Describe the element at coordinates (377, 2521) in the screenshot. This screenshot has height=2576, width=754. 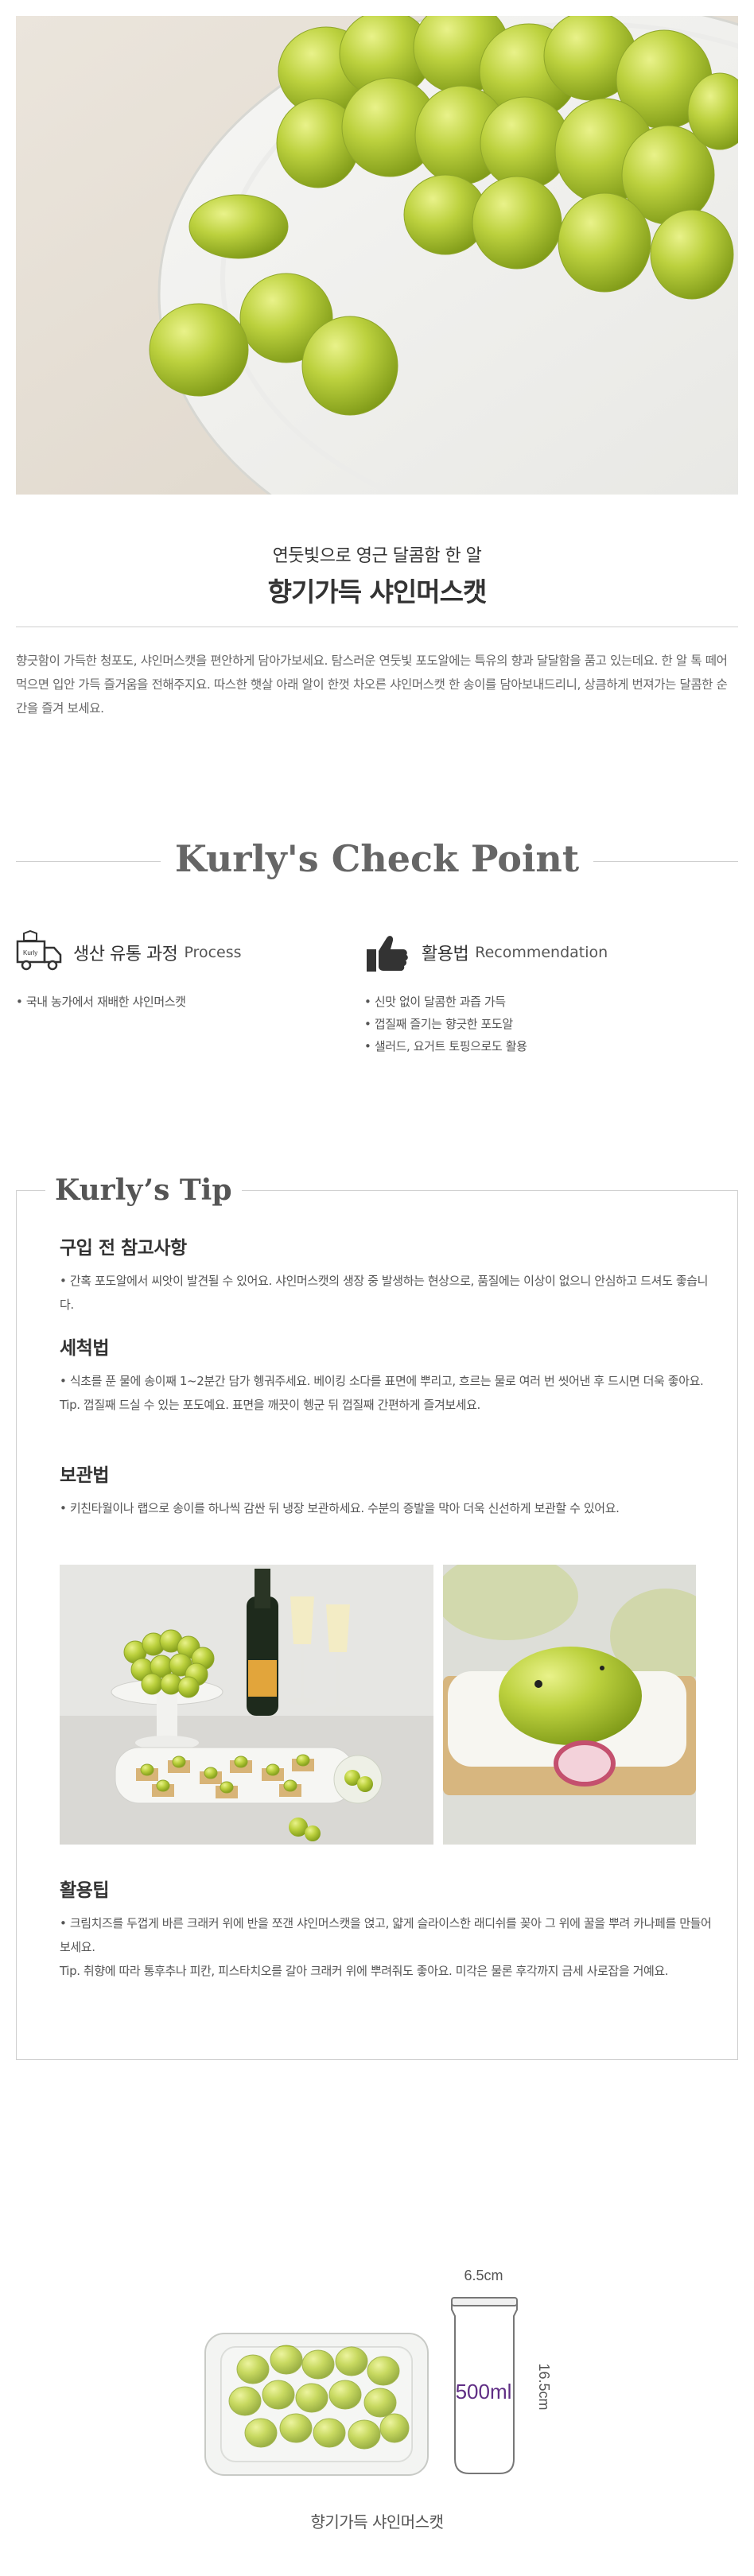
I see `package-caption: 향기가득 샤인머스캣` at that location.